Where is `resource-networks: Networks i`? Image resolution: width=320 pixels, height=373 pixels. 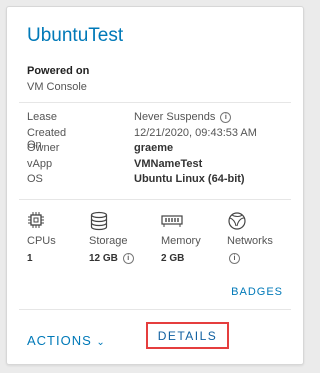
resource-networks: Networks i is located at coordinates (258, 237).